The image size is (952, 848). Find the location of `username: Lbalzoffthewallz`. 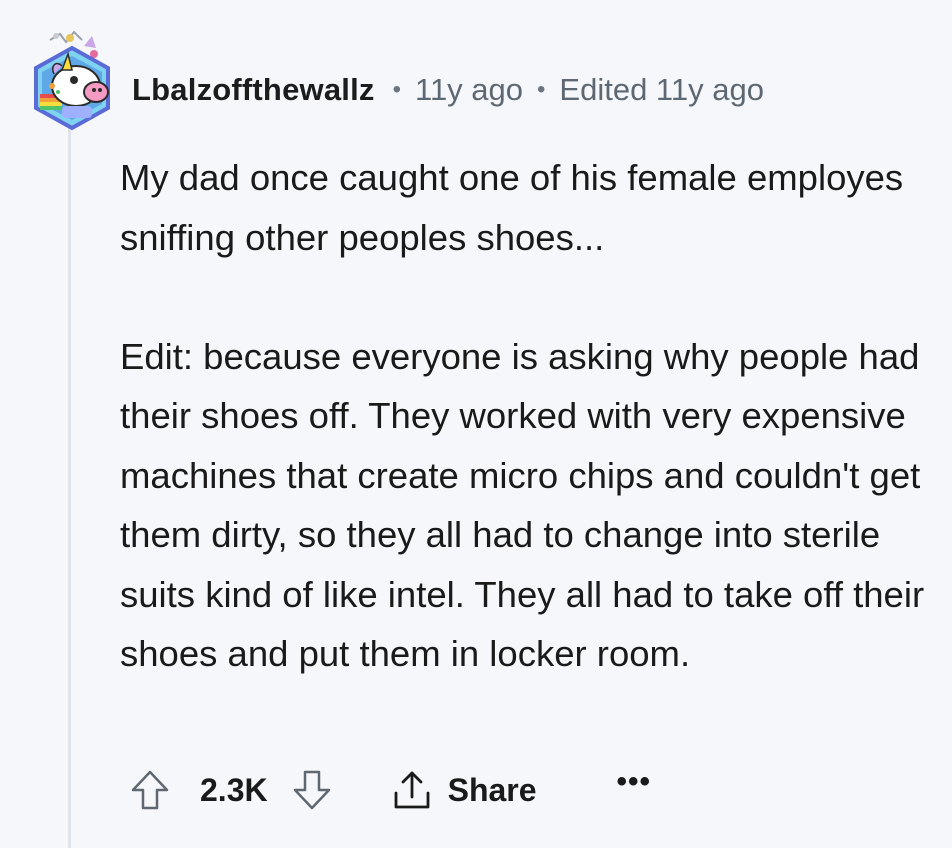

username: Lbalzoffthewallz is located at coordinates (253, 90).